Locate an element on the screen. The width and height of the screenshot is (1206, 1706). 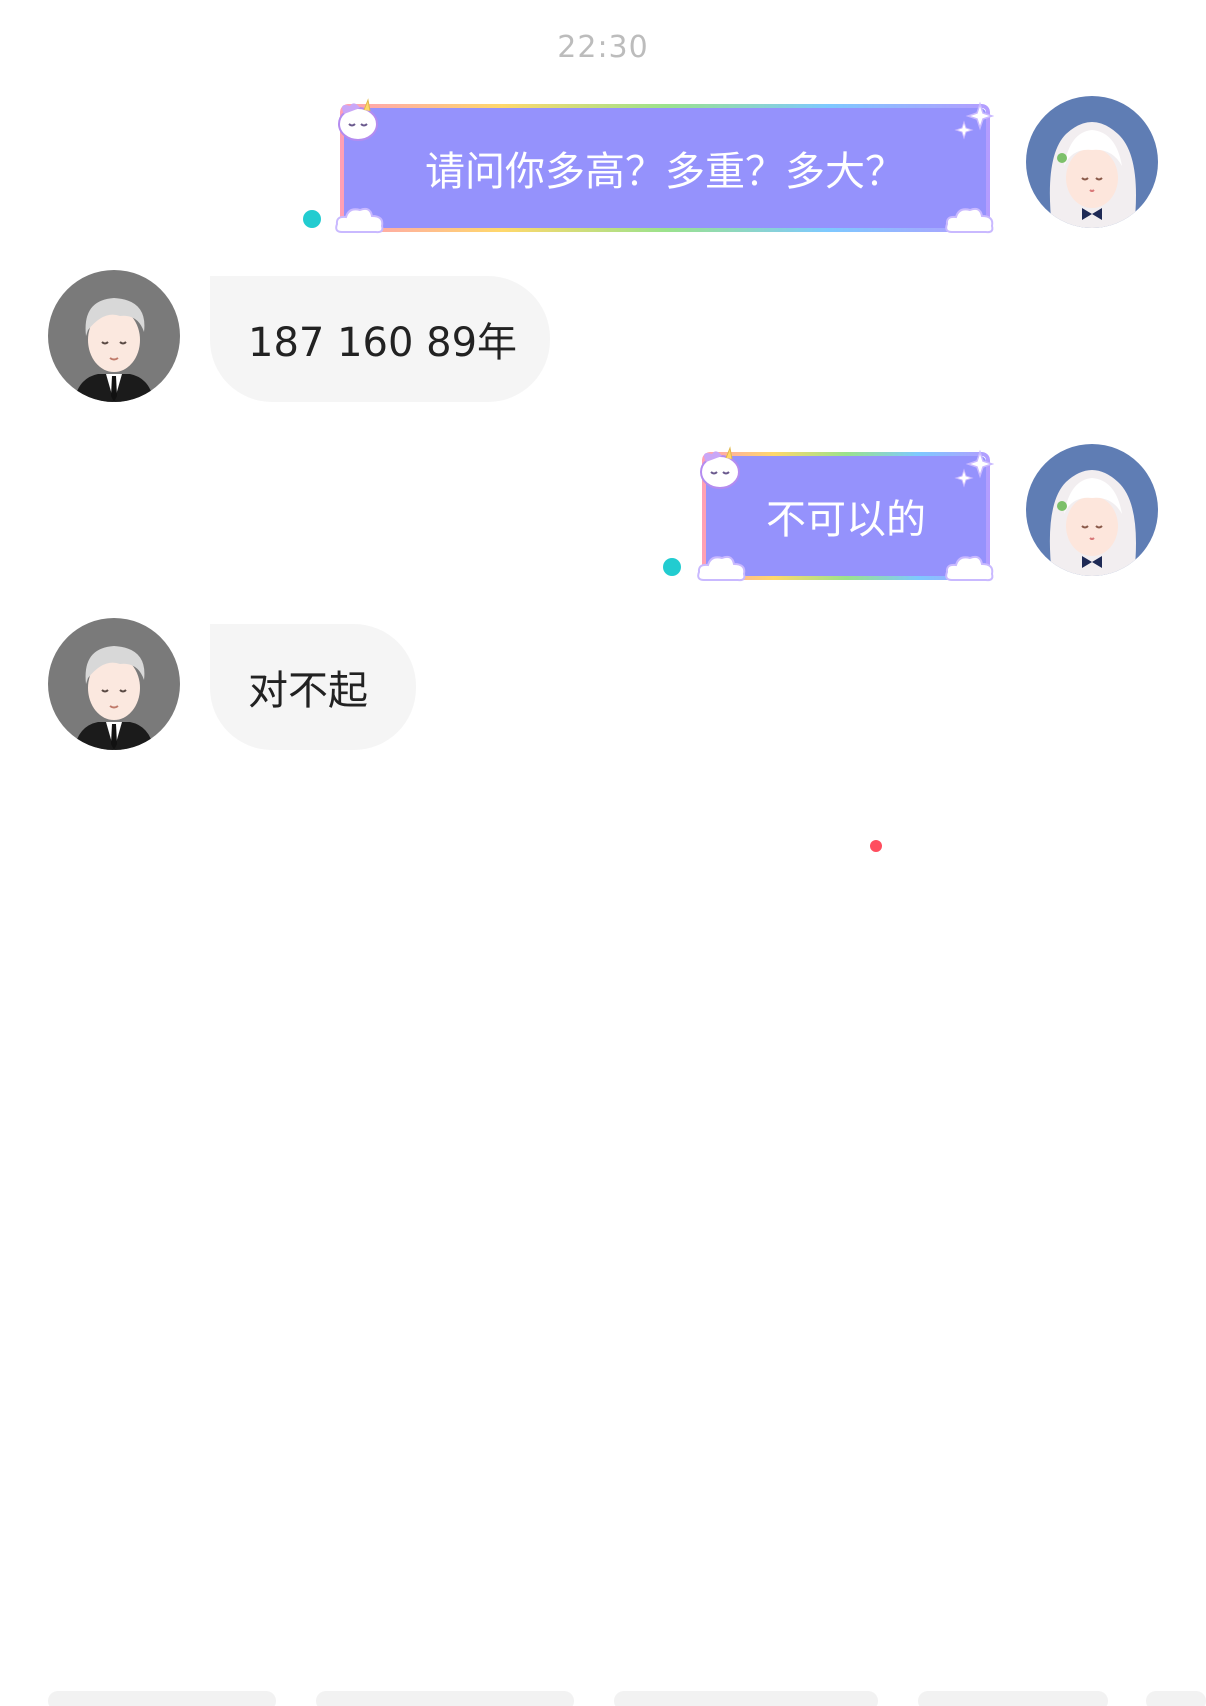
message-bubble-other: 187 160 89年 is located at coordinates (380, 339).